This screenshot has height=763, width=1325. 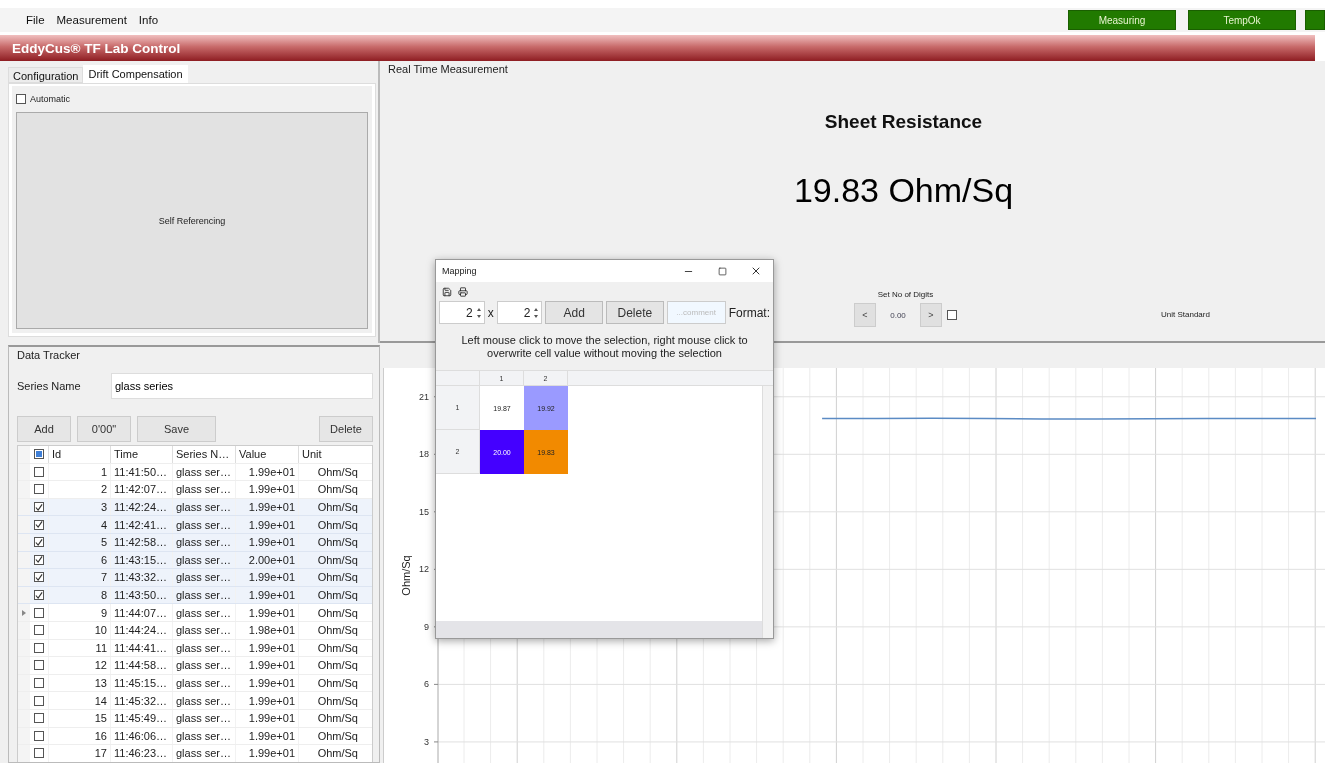 I want to click on select-all-checkbox, so click(x=39, y=454).